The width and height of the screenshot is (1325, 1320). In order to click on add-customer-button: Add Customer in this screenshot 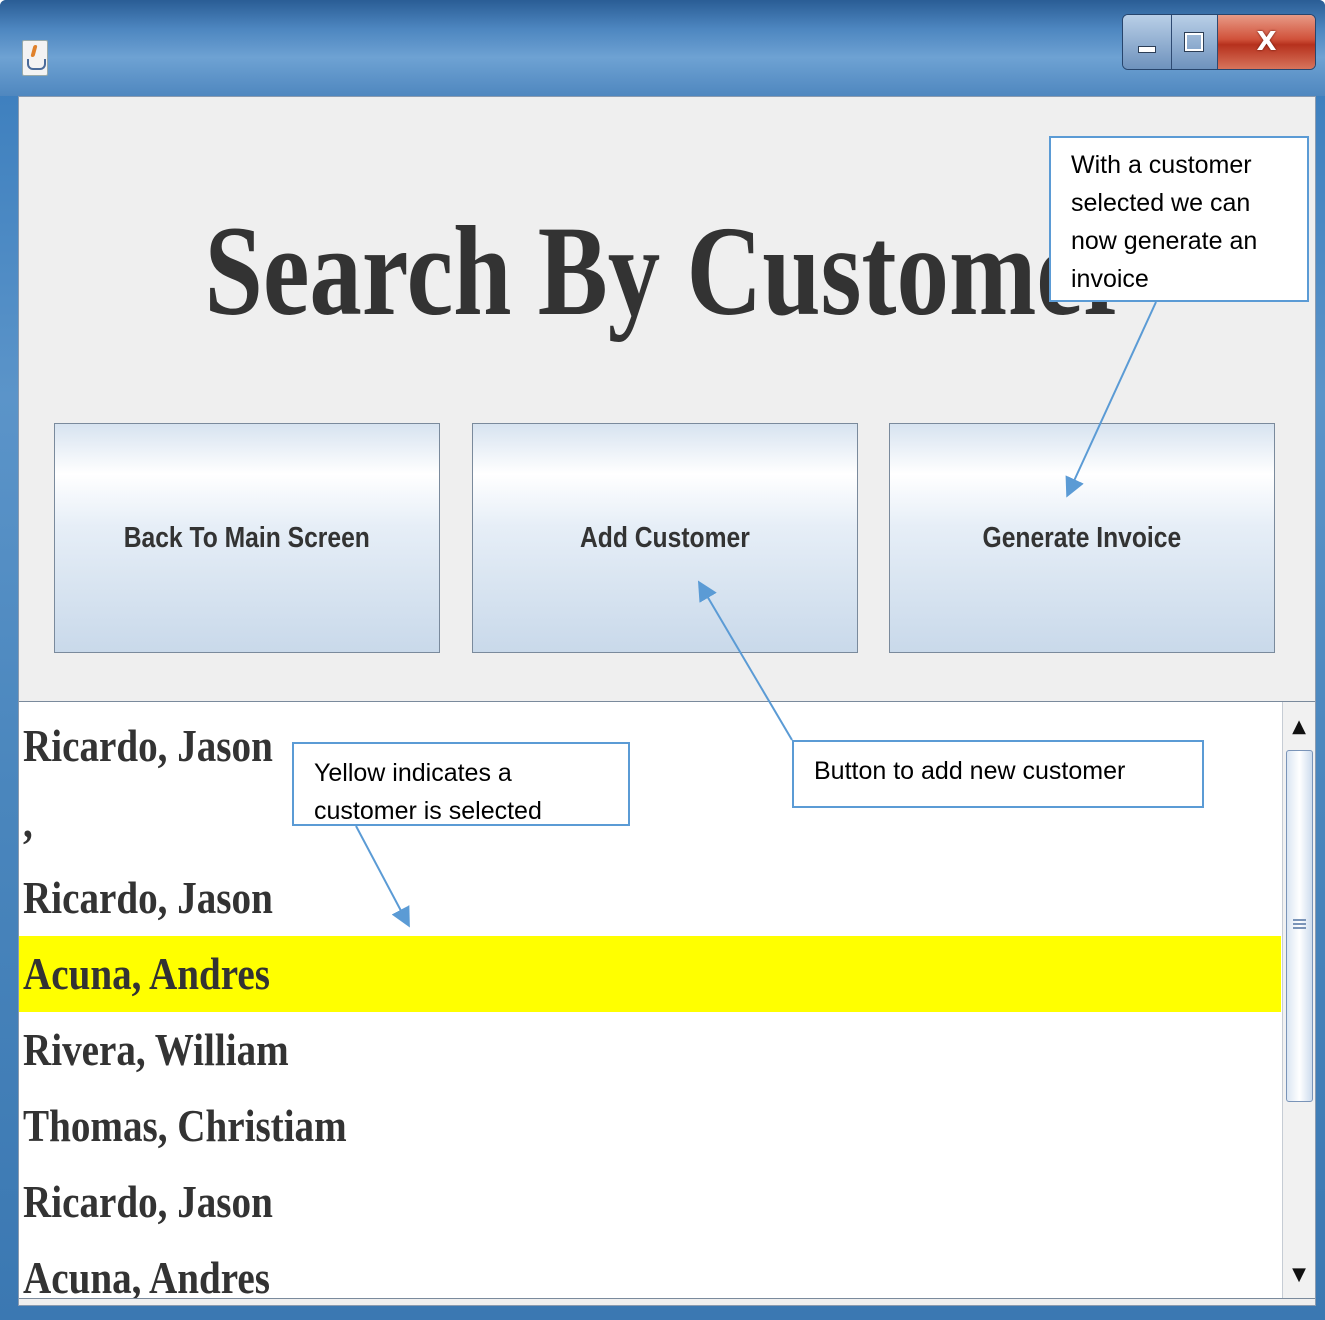, I will do `click(665, 538)`.